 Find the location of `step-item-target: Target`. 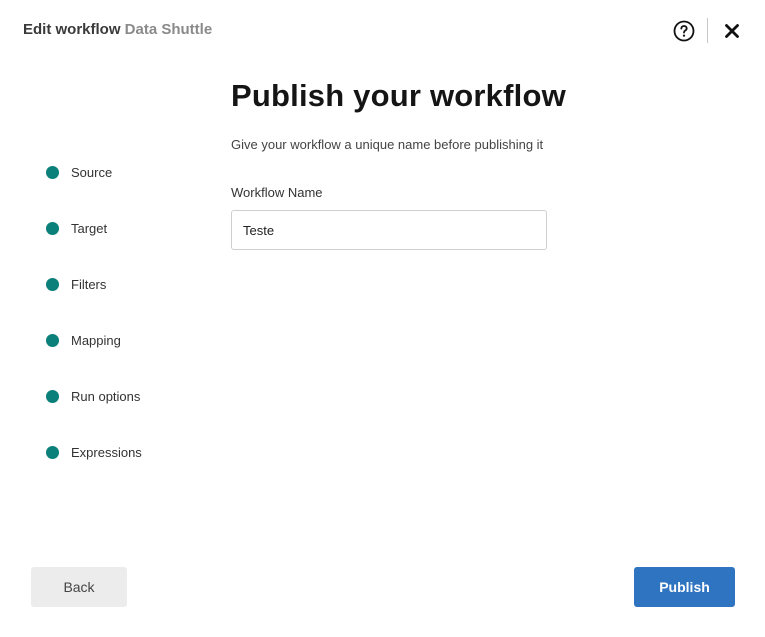

step-item-target: Target is located at coordinates (94, 228).